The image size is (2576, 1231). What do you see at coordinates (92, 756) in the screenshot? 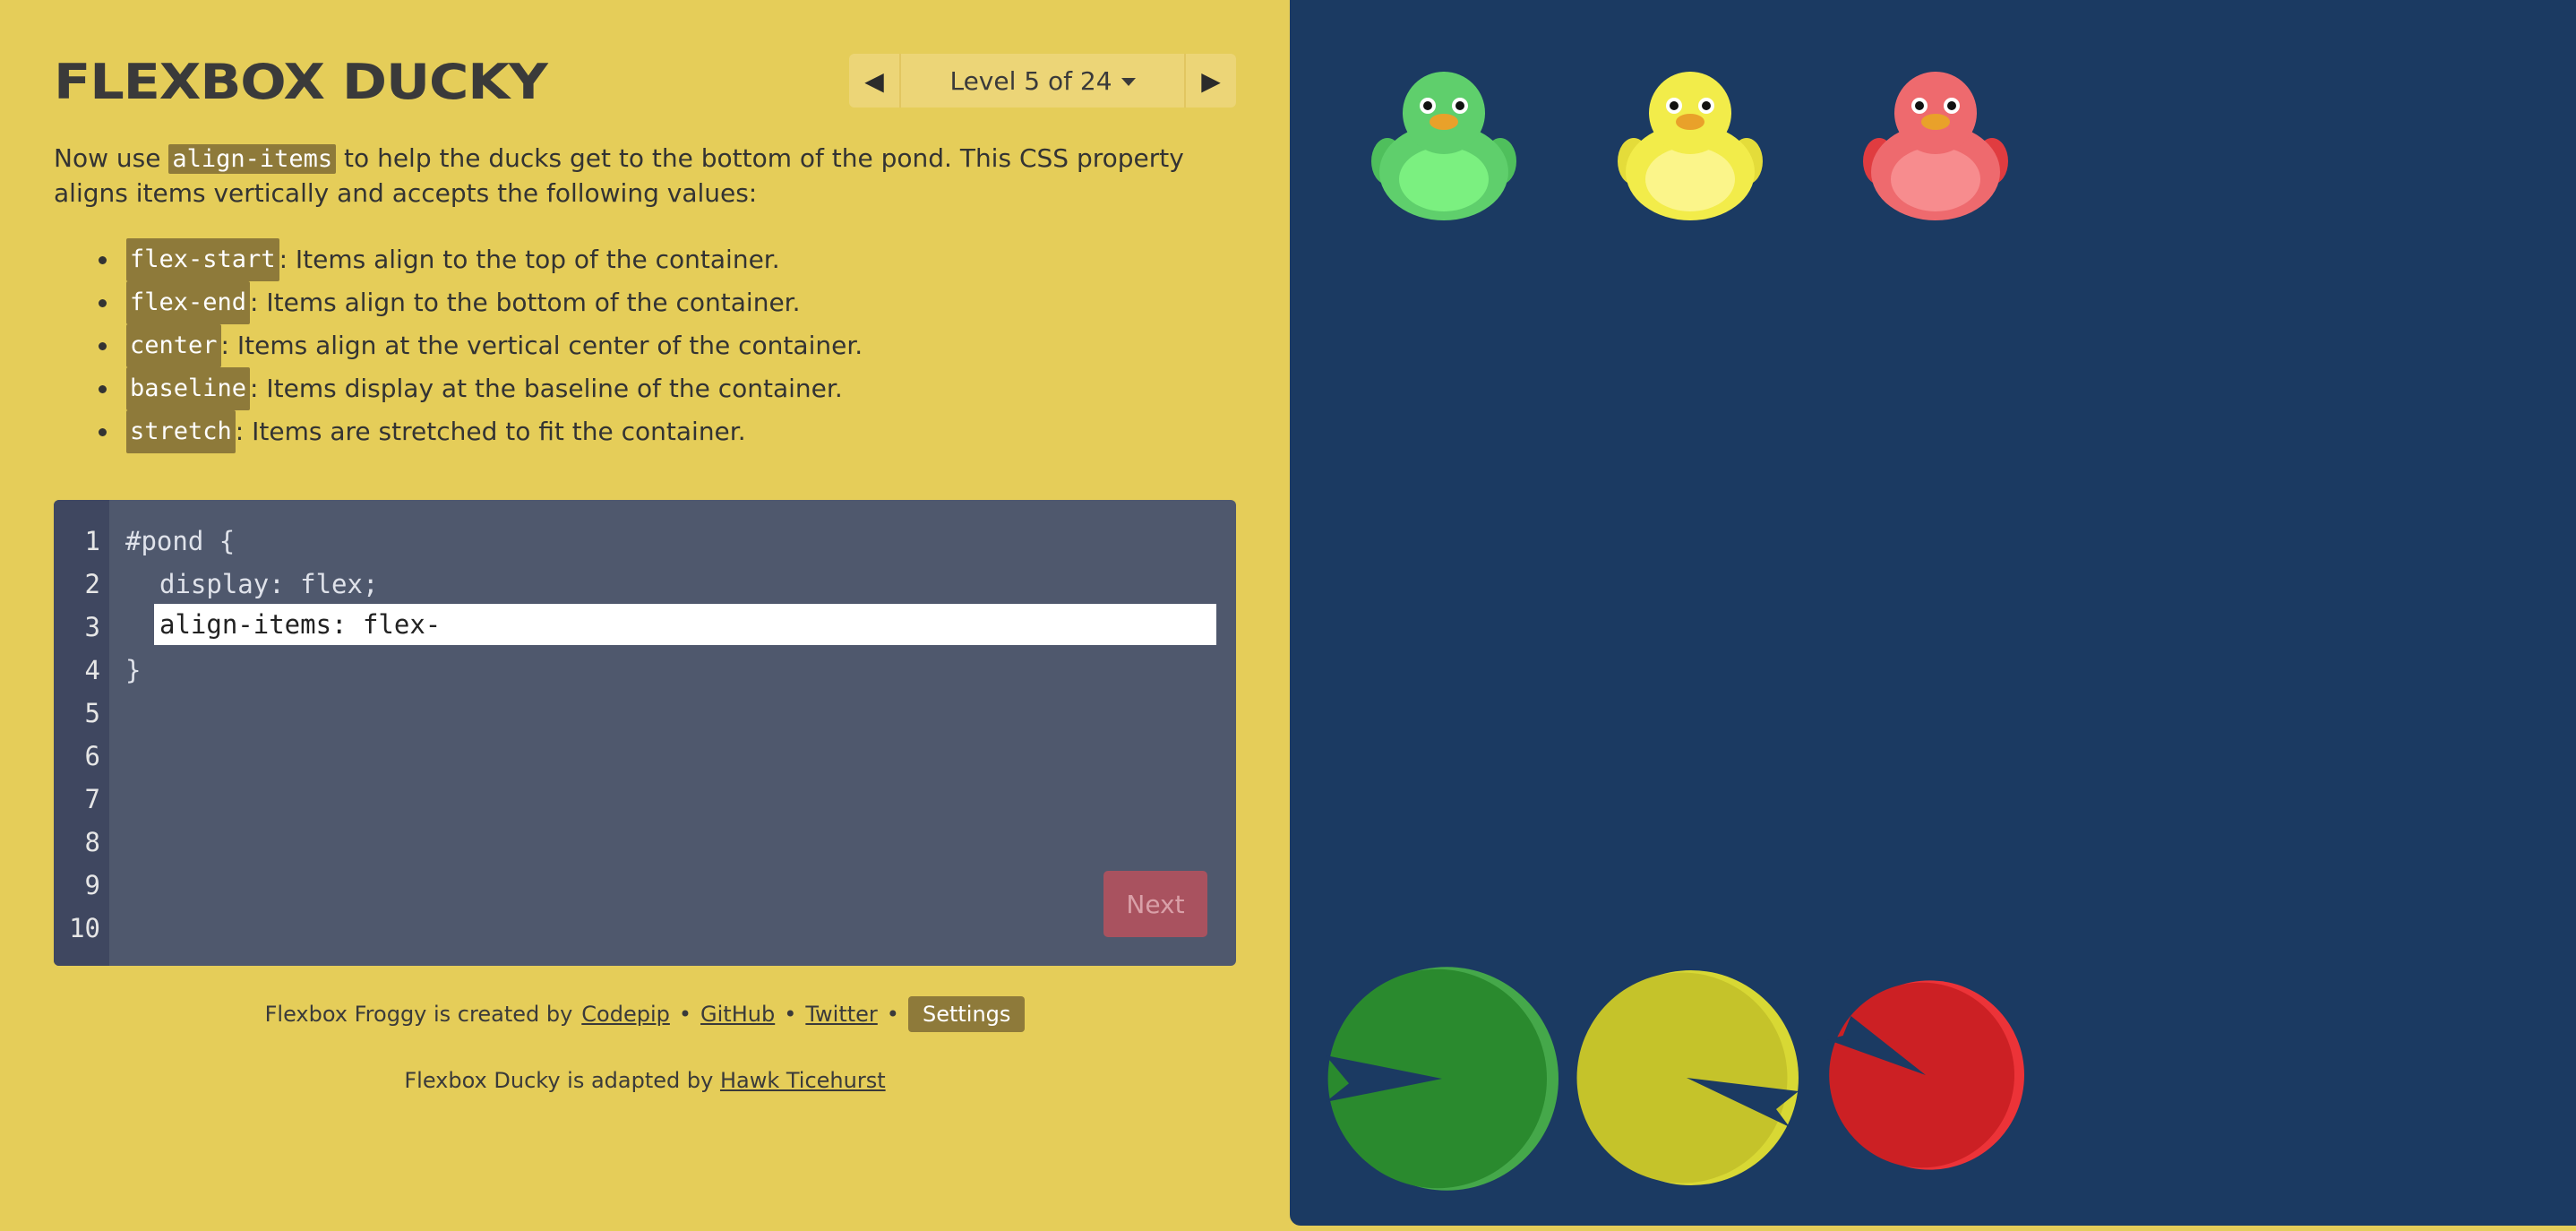
I see `line-number: 6` at bounding box center [92, 756].